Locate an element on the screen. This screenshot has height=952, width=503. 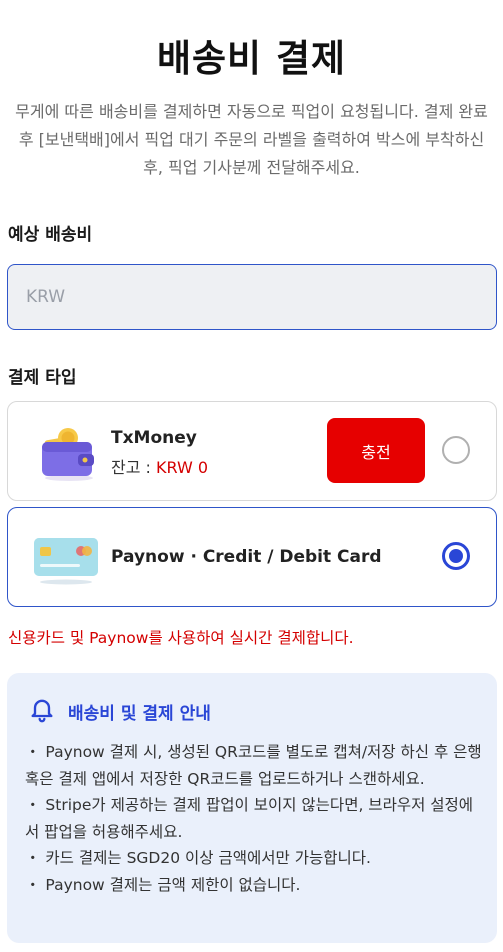
estimated-fee-label: 예상 배송비 is located at coordinates (50, 235).